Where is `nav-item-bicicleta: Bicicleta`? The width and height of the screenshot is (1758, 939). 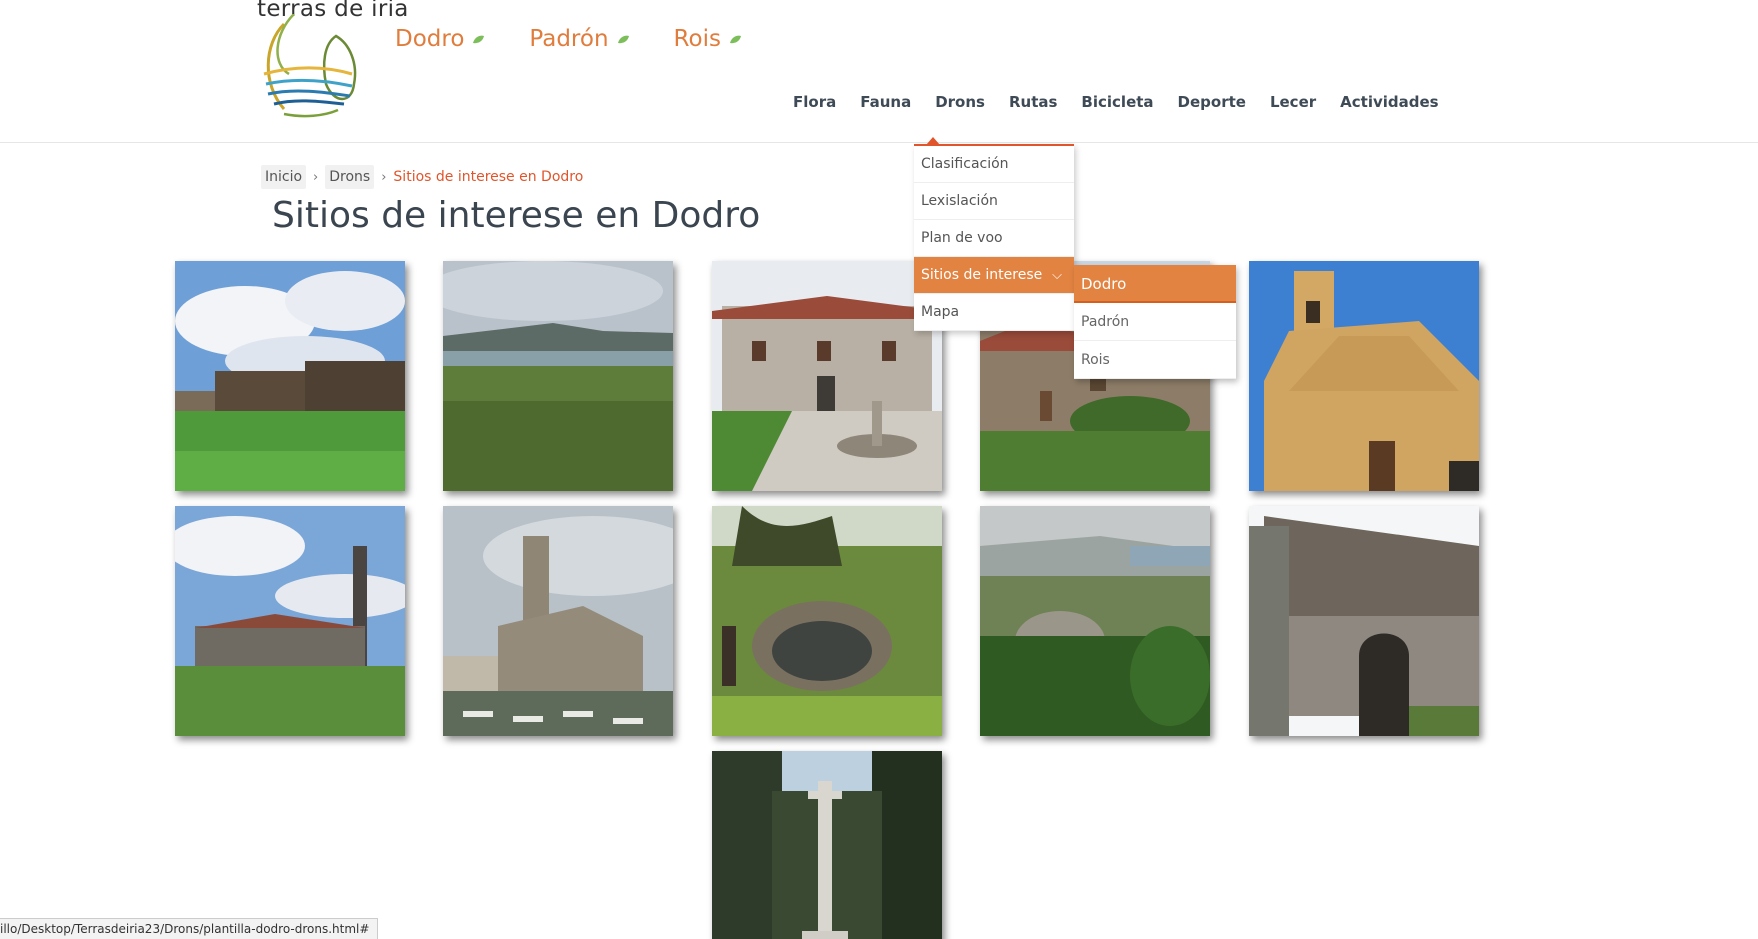
nav-item-bicicleta: Bicicleta is located at coordinates (1117, 102).